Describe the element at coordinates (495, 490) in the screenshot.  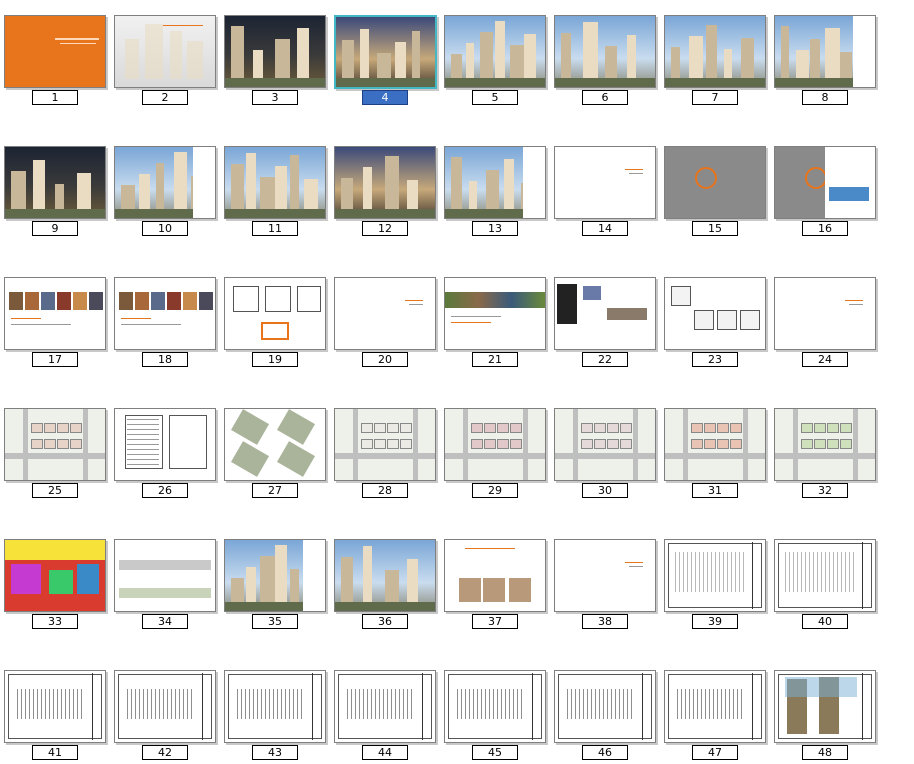
I see `slide-number-label: 29` at that location.